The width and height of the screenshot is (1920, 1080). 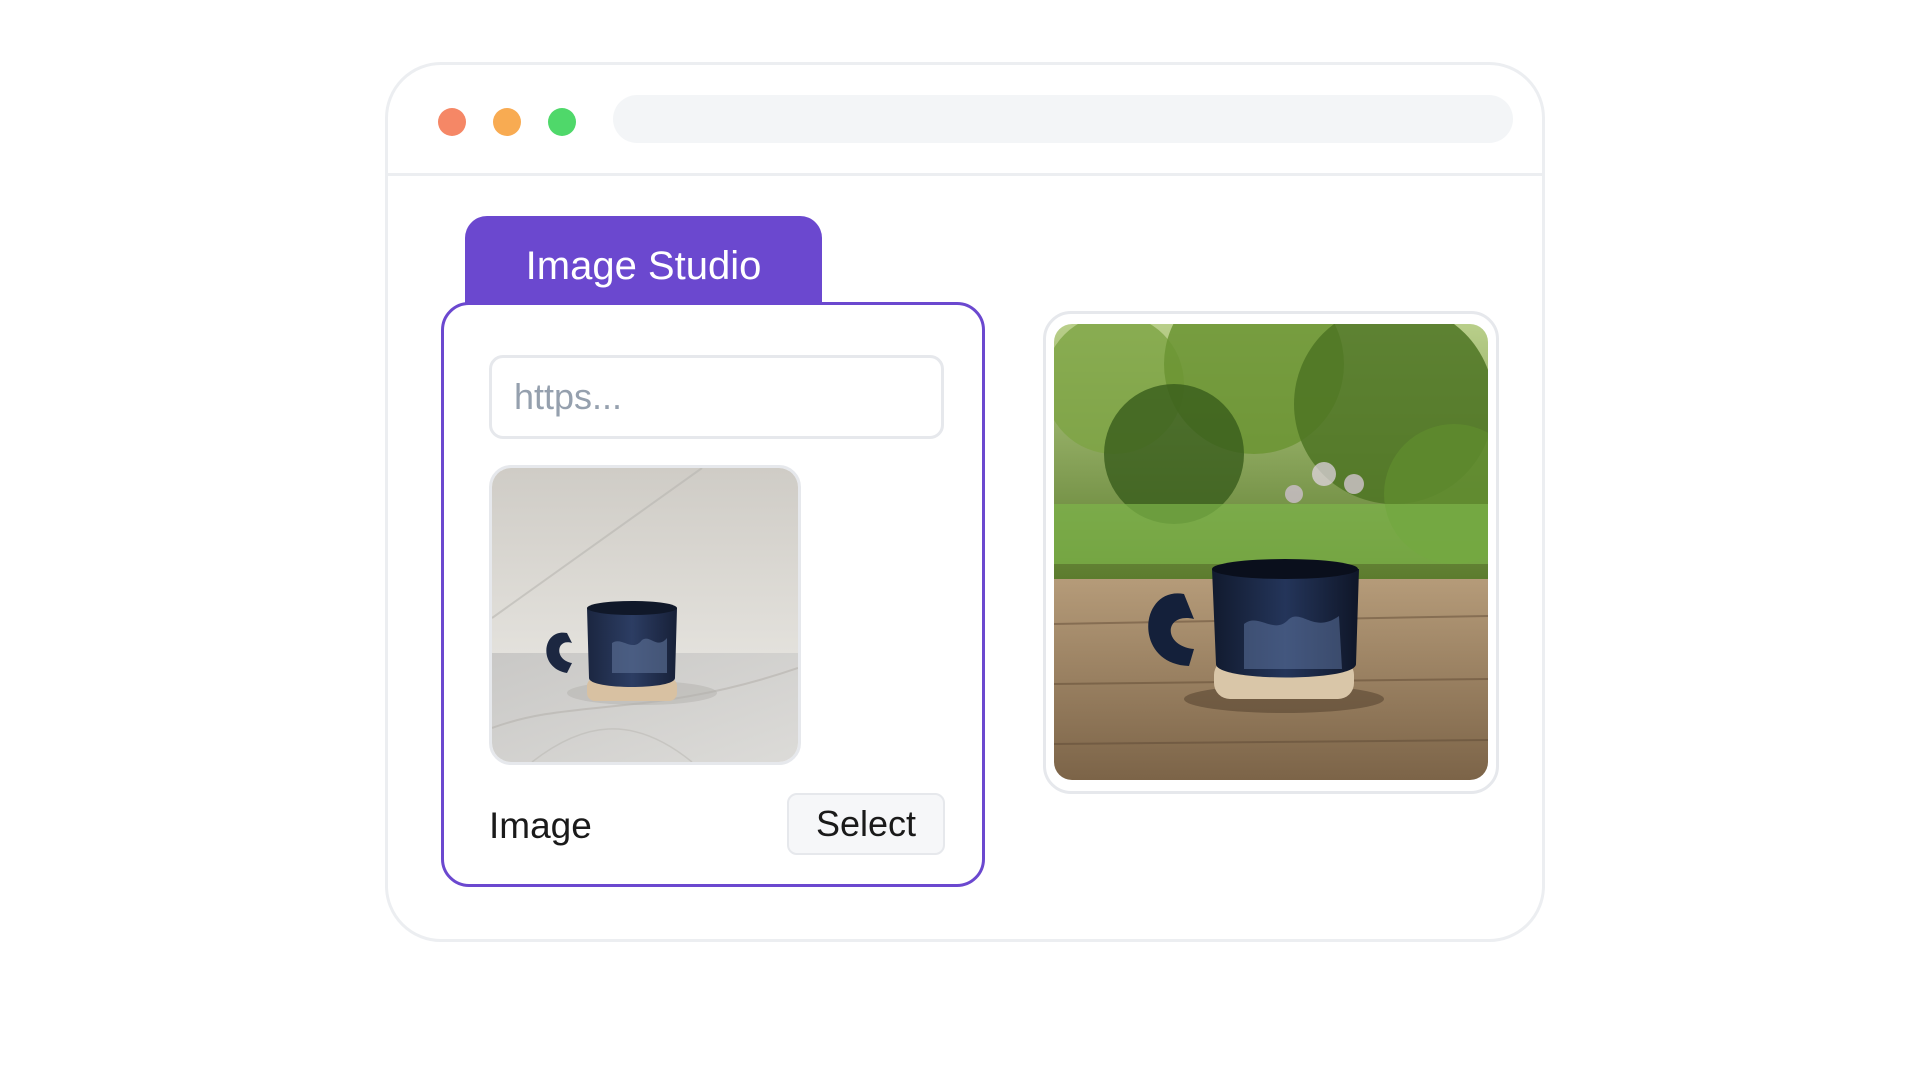 I want to click on result-image, so click(x=1271, y=552).